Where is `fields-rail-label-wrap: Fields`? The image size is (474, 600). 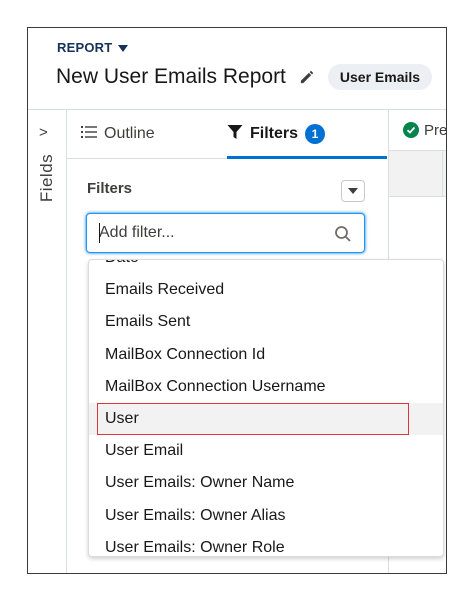 fields-rail-label-wrap: Fields is located at coordinates (47, 178).